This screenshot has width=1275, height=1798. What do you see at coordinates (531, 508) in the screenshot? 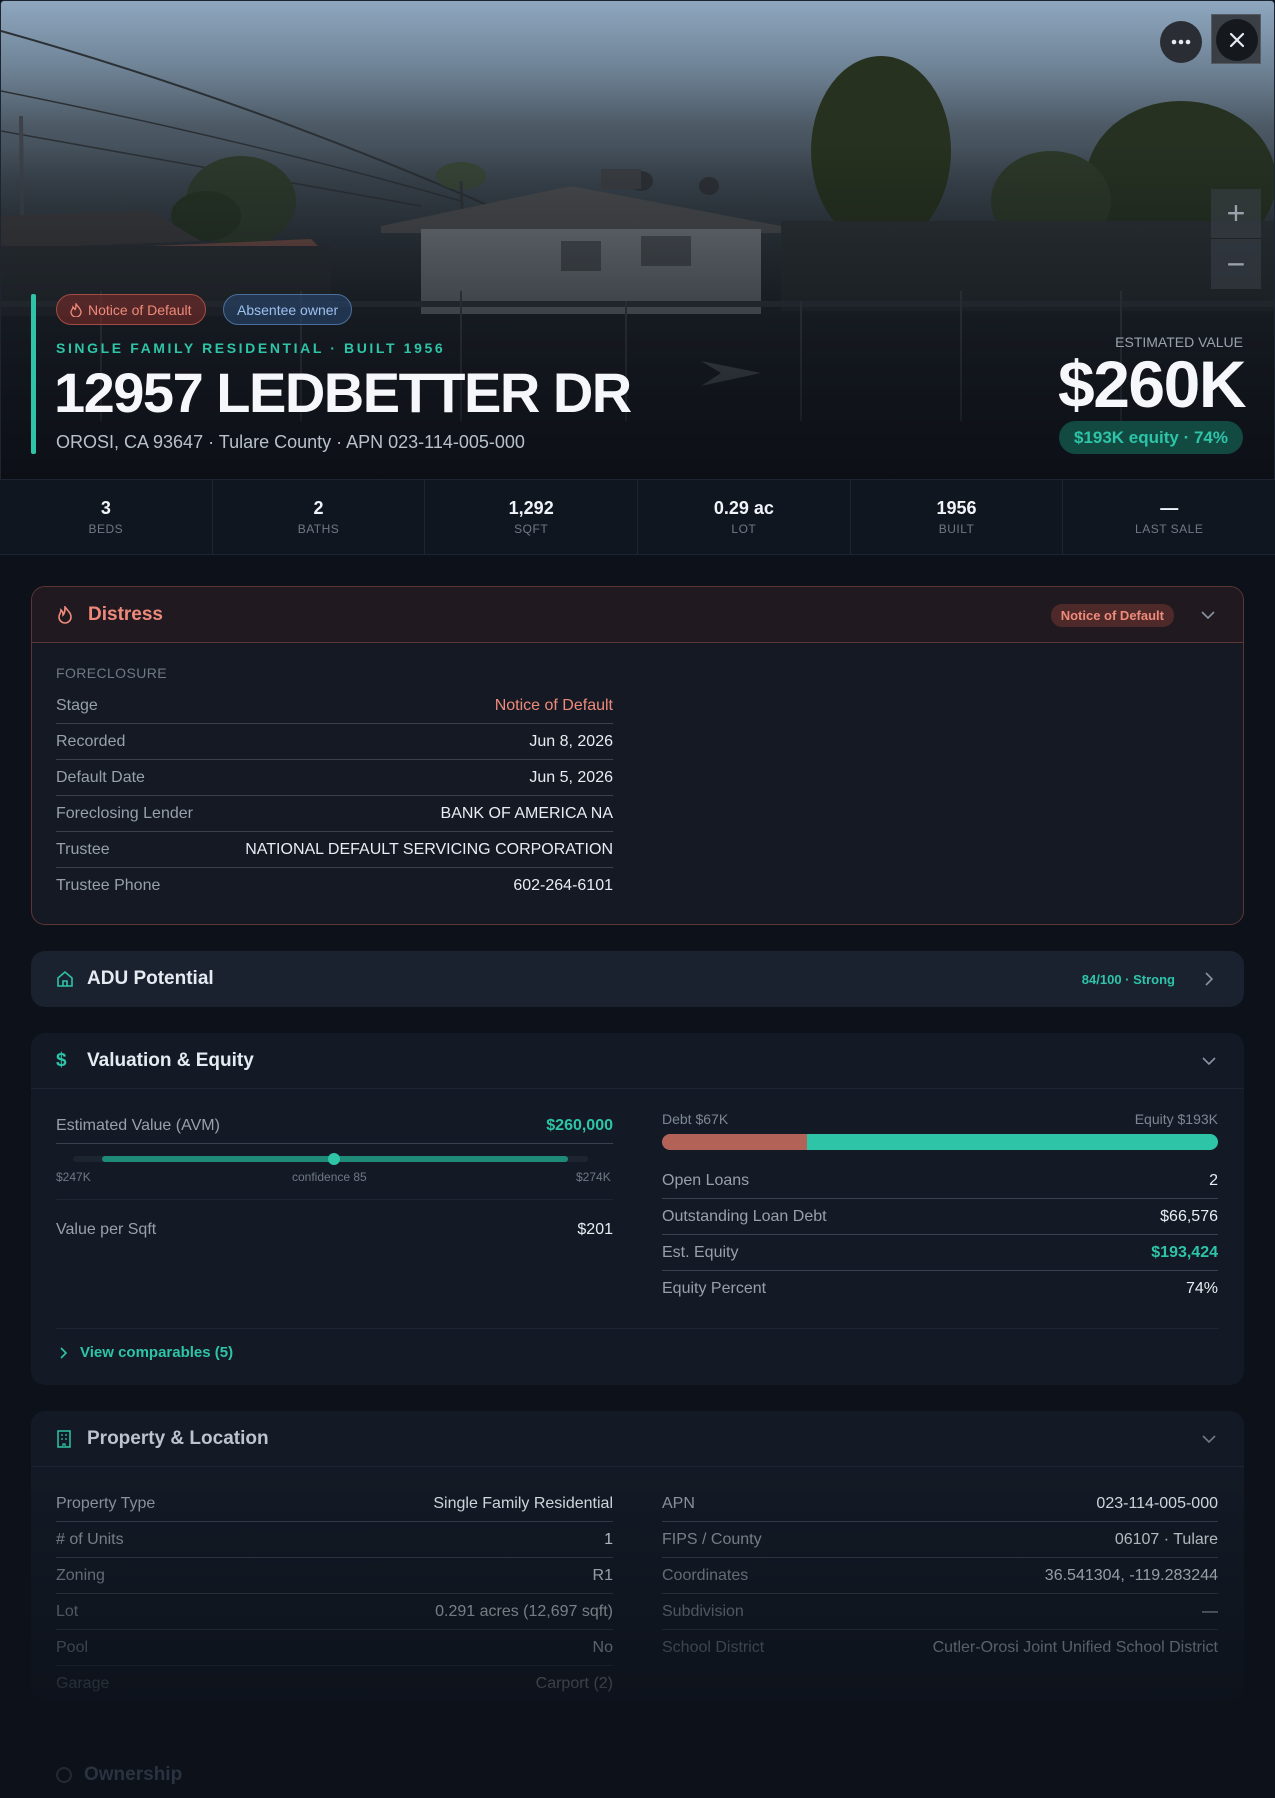
I see `stat-value: 1,292` at bounding box center [531, 508].